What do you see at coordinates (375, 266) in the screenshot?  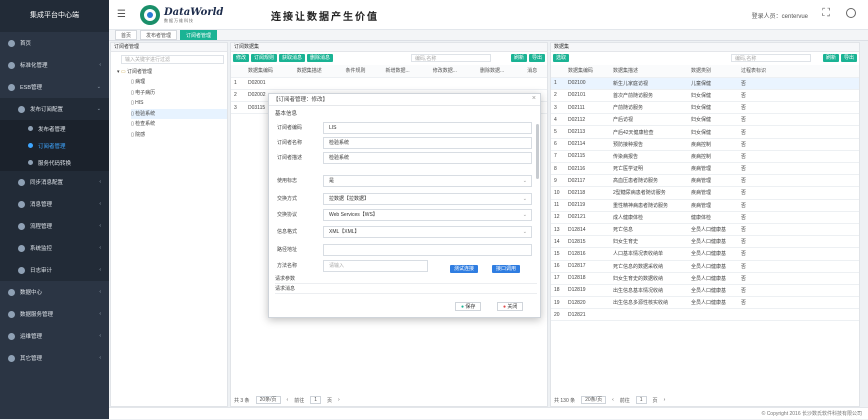 I see `field-input: 请输入` at bounding box center [375, 266].